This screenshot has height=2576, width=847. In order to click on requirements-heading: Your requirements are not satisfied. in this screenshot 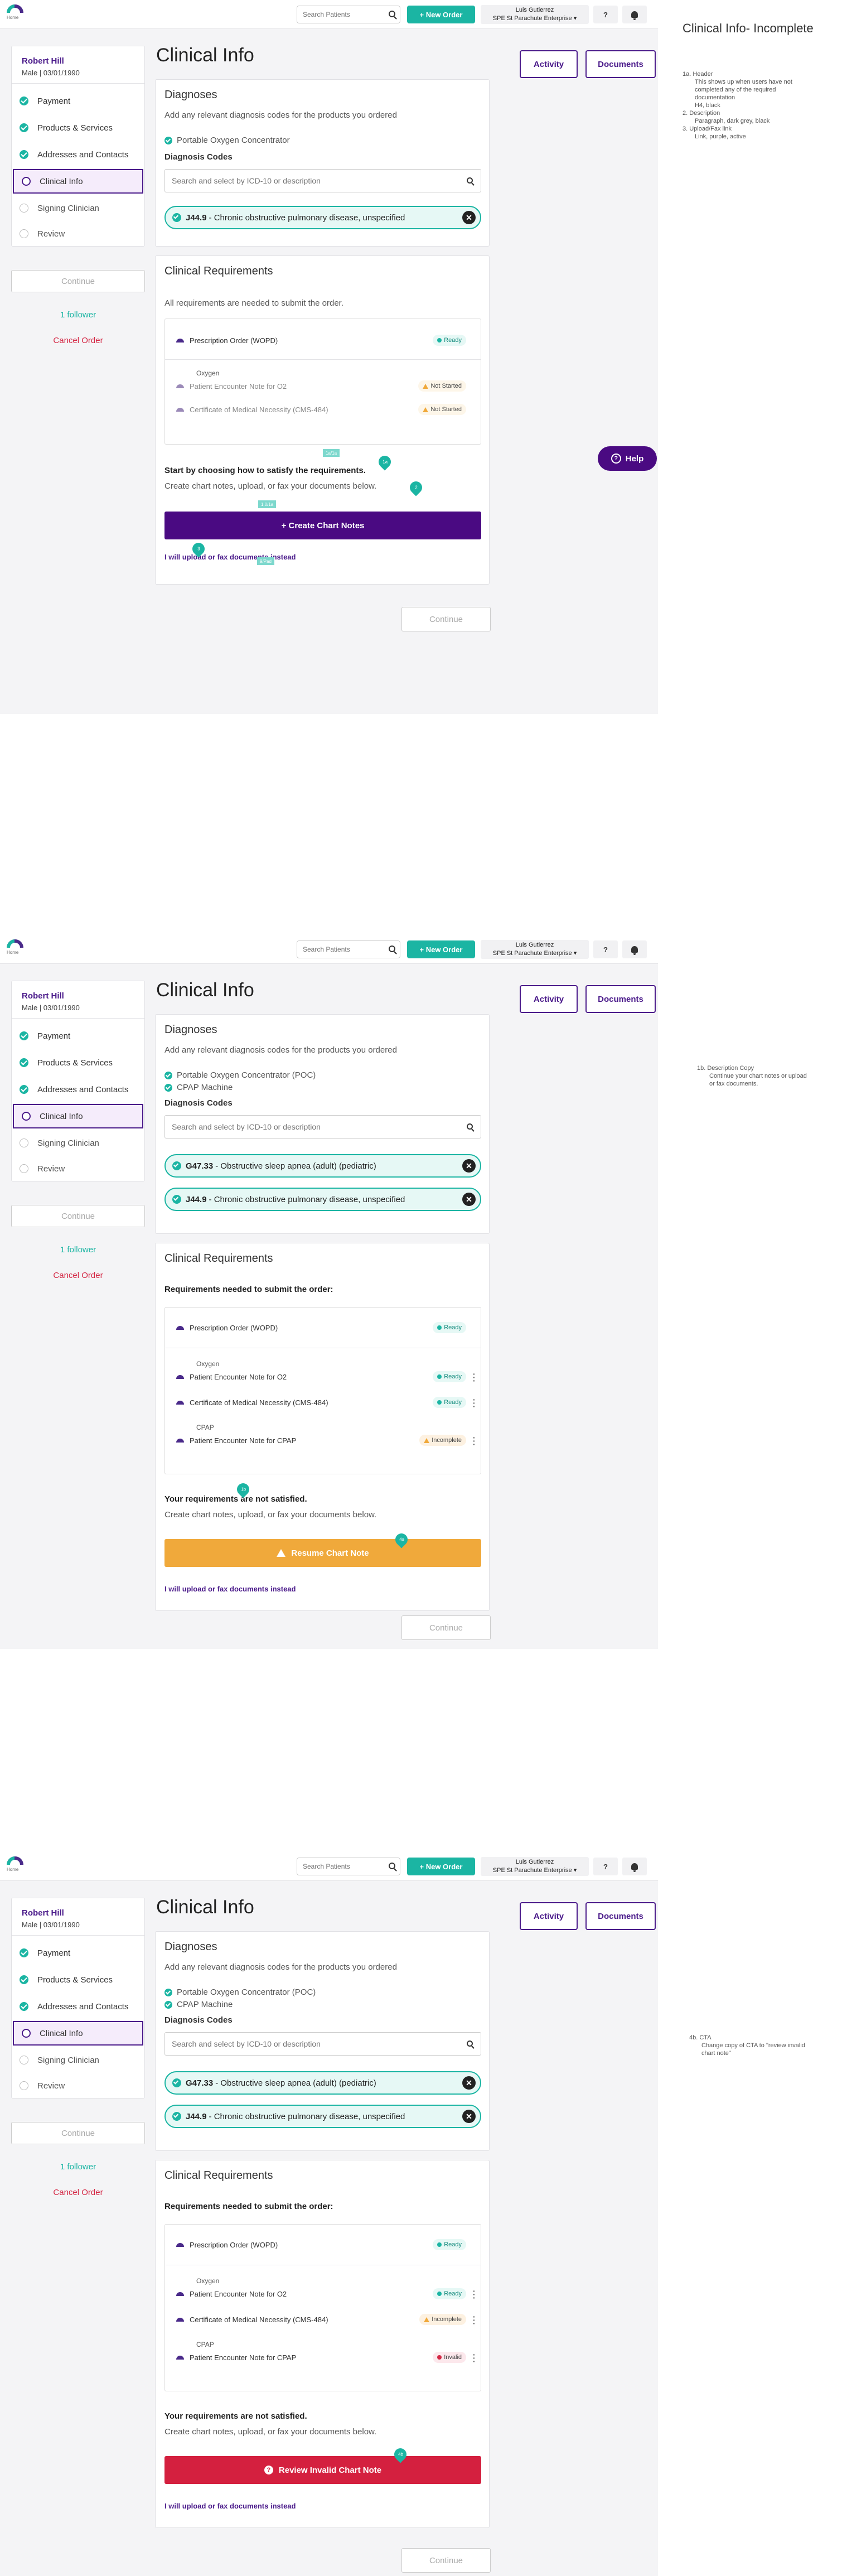, I will do `click(236, 1499)`.